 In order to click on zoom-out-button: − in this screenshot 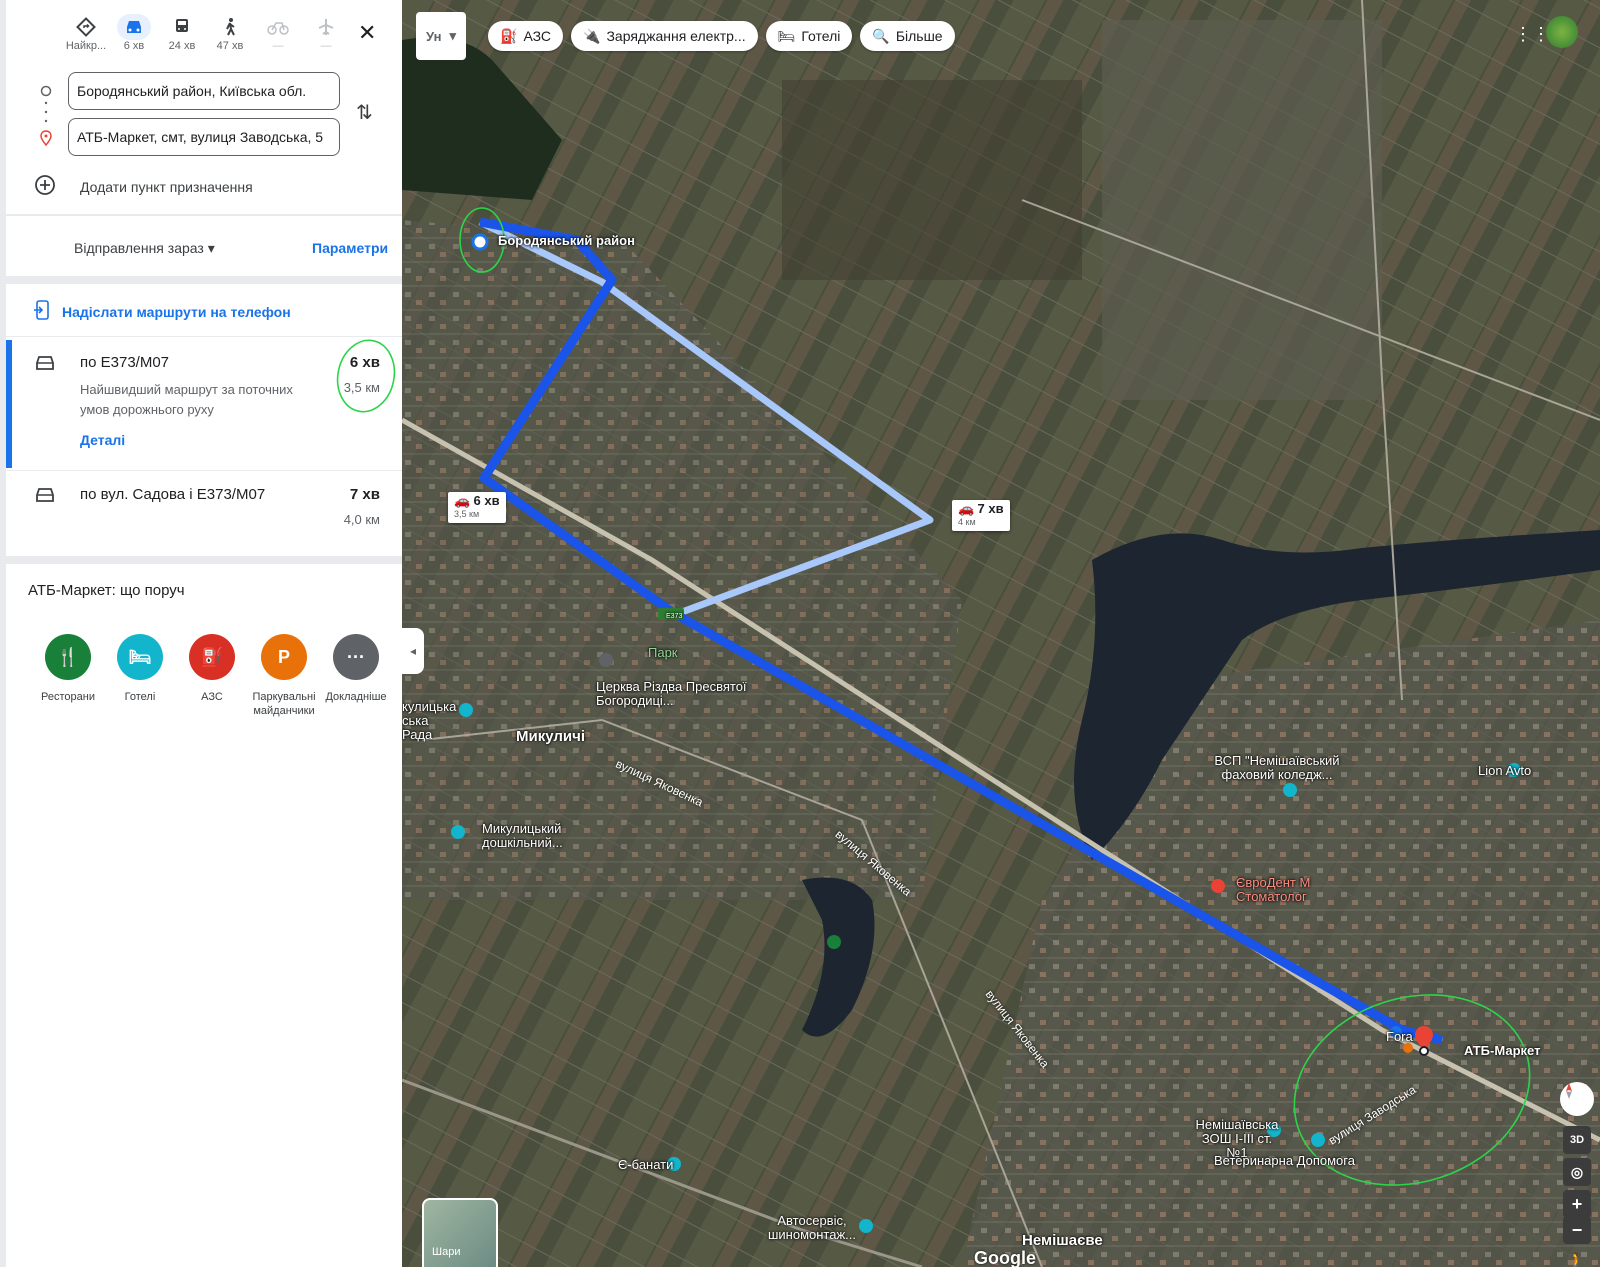, I will do `click(1577, 1230)`.